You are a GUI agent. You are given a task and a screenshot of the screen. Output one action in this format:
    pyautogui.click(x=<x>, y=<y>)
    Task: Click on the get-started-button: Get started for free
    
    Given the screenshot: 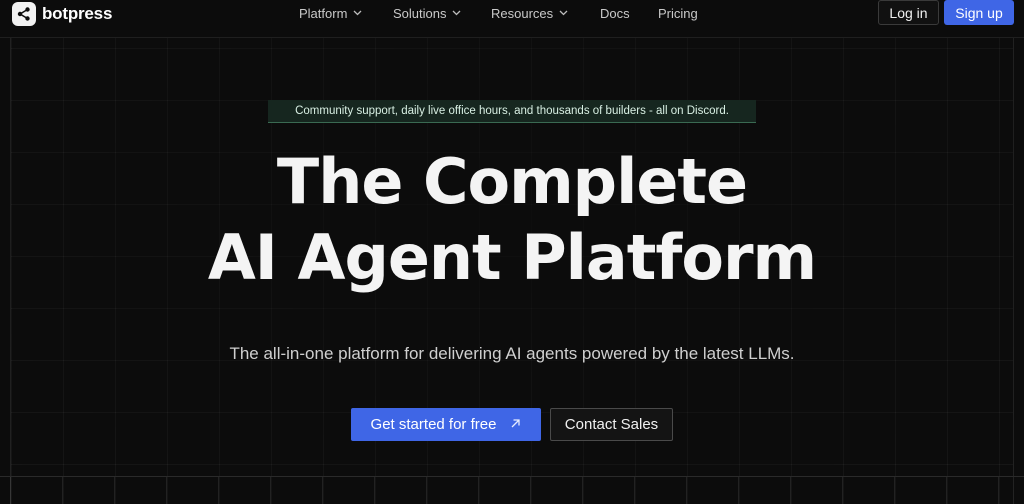 What is the action you would take?
    pyautogui.click(x=446, y=424)
    